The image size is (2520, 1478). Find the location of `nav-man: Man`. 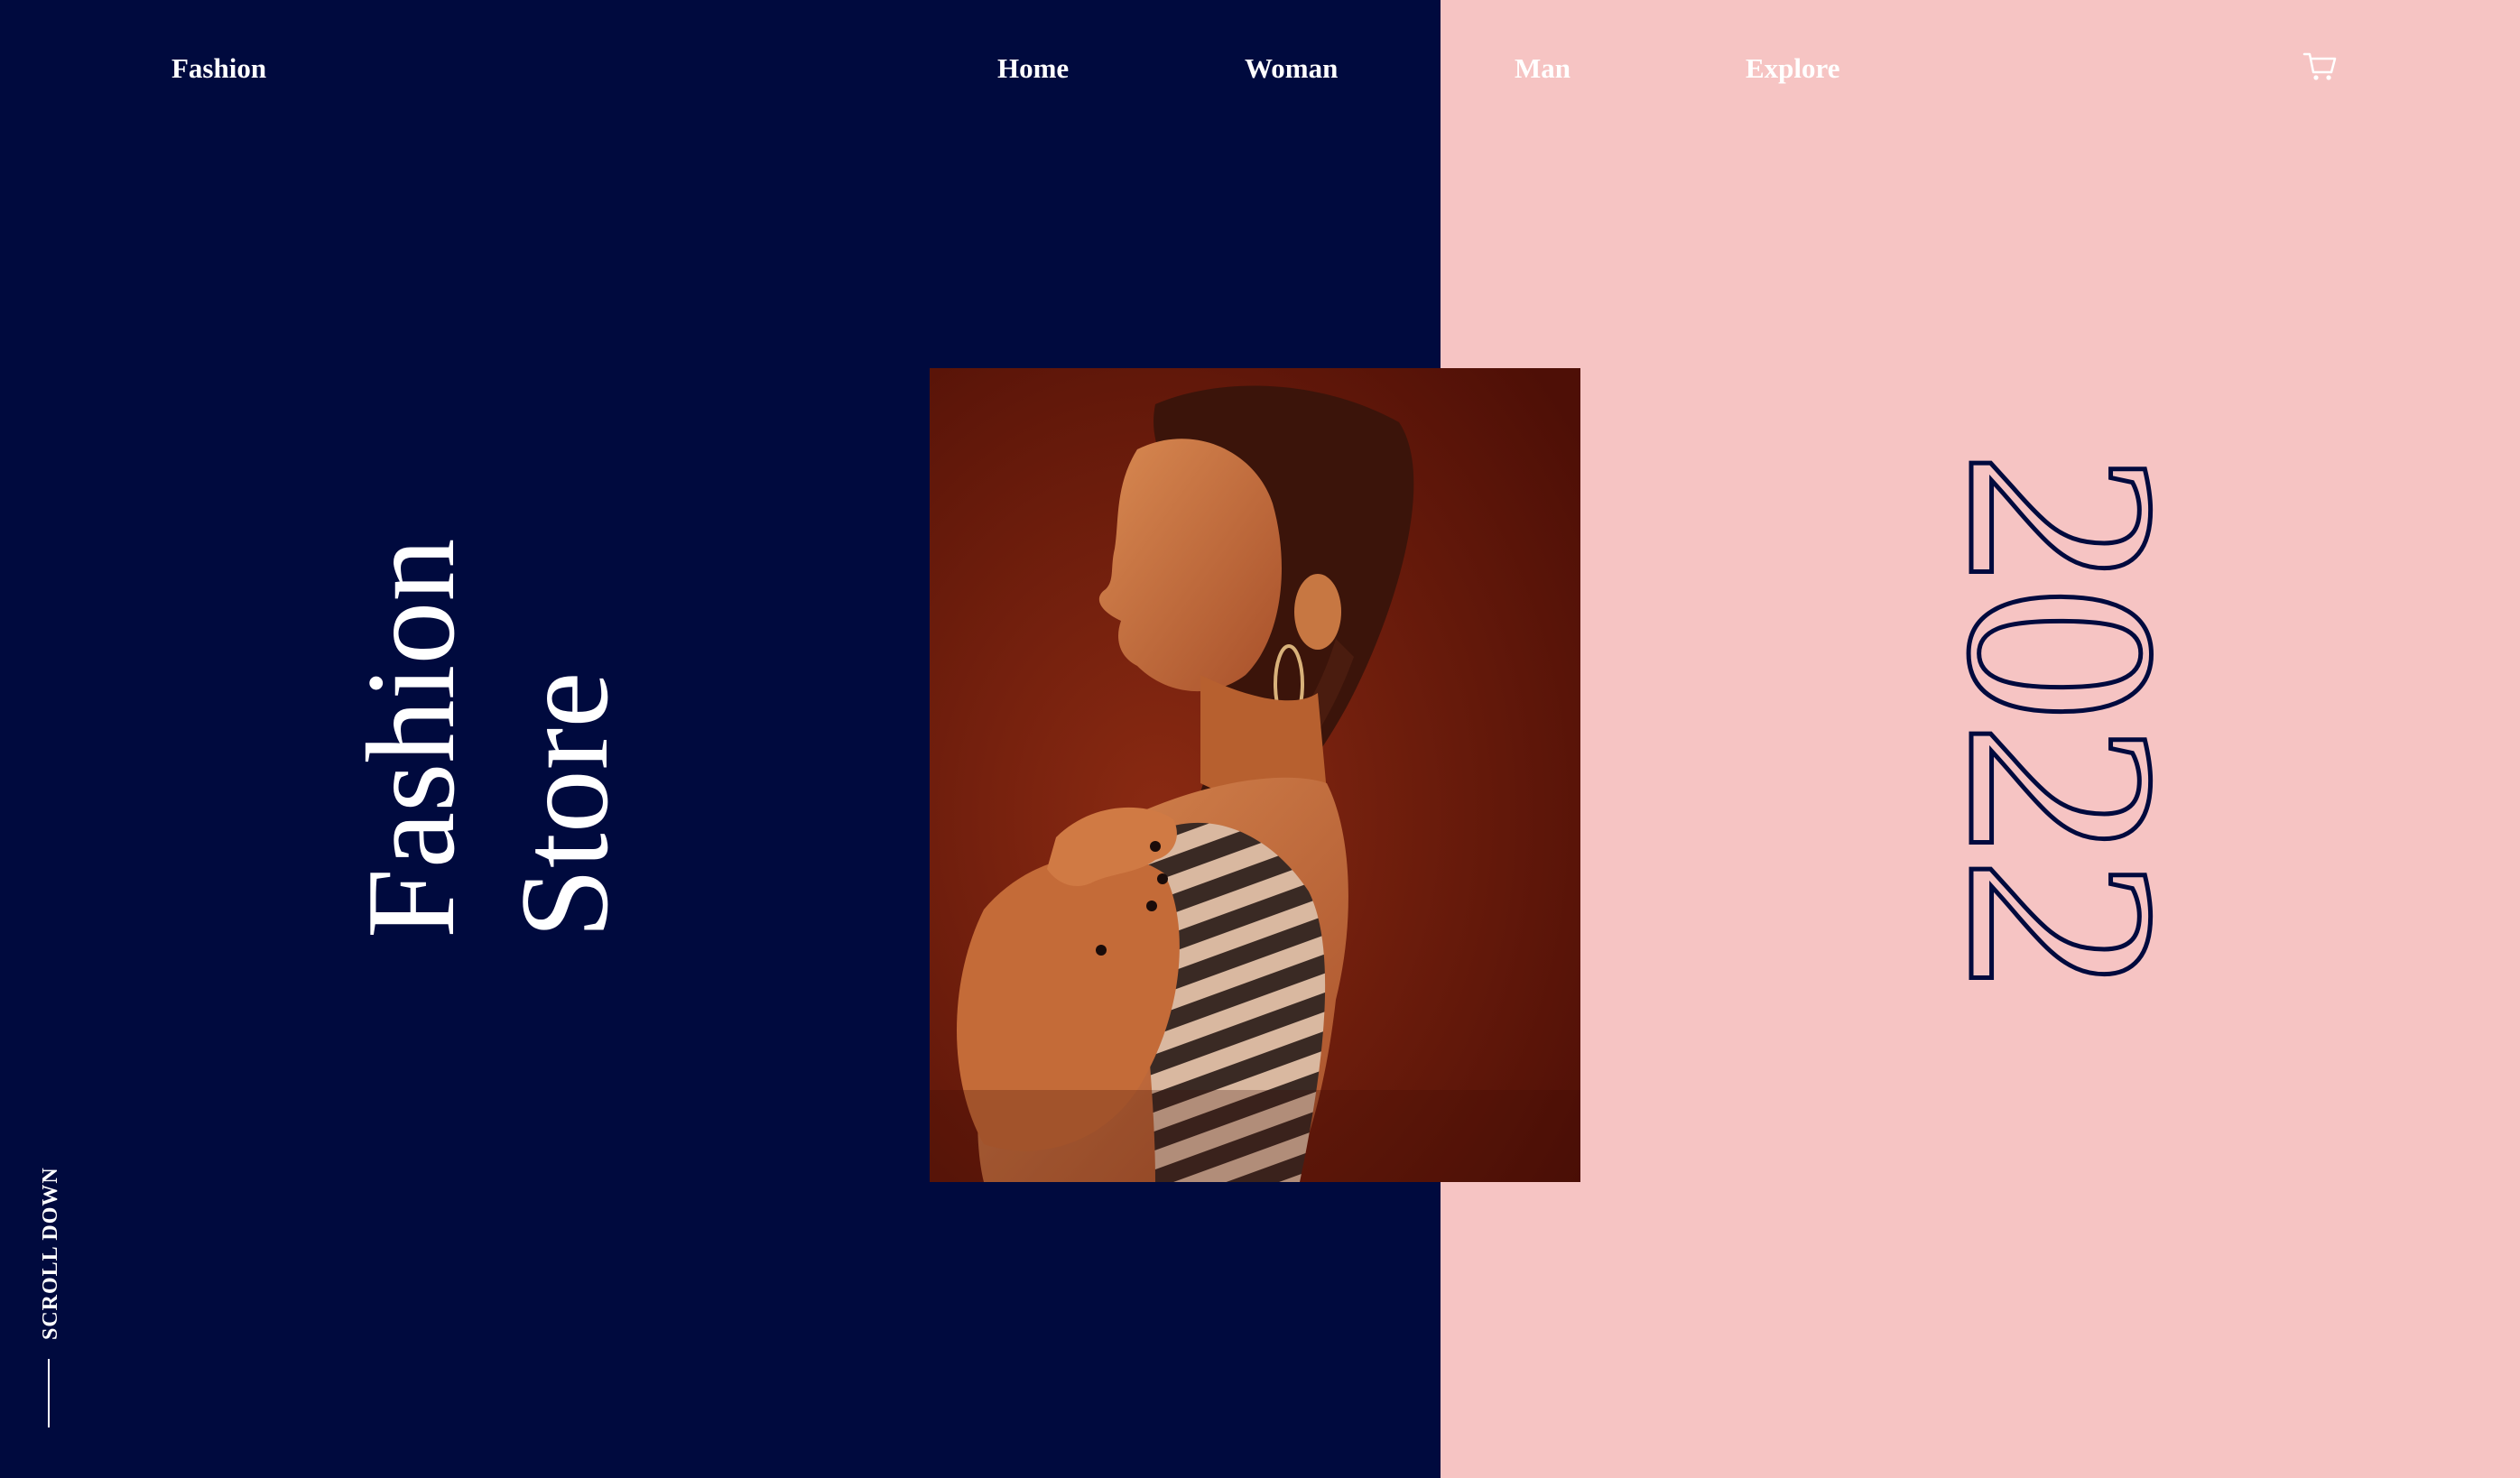

nav-man: Man is located at coordinates (1542, 69).